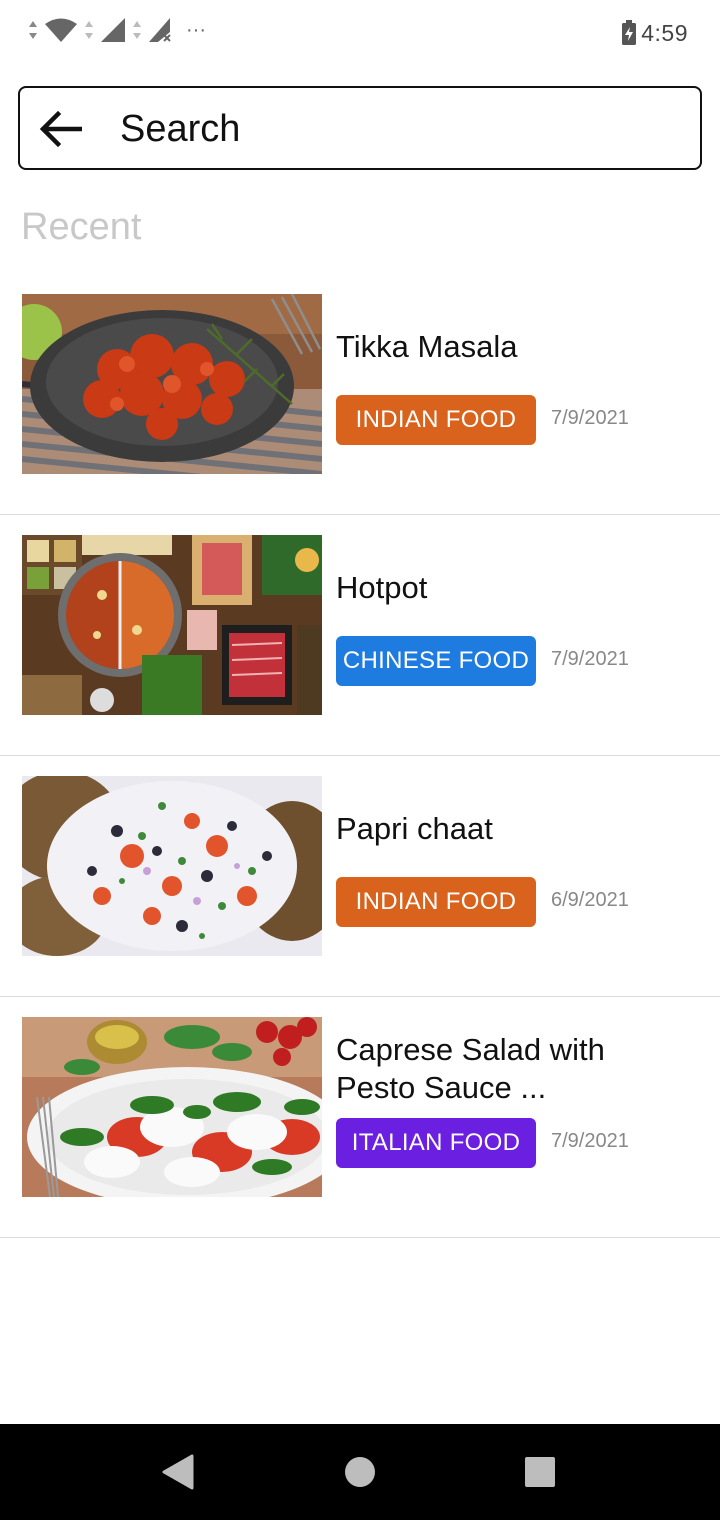 The image size is (720, 1520). I want to click on back-triangle-icon, so click(178, 1472).